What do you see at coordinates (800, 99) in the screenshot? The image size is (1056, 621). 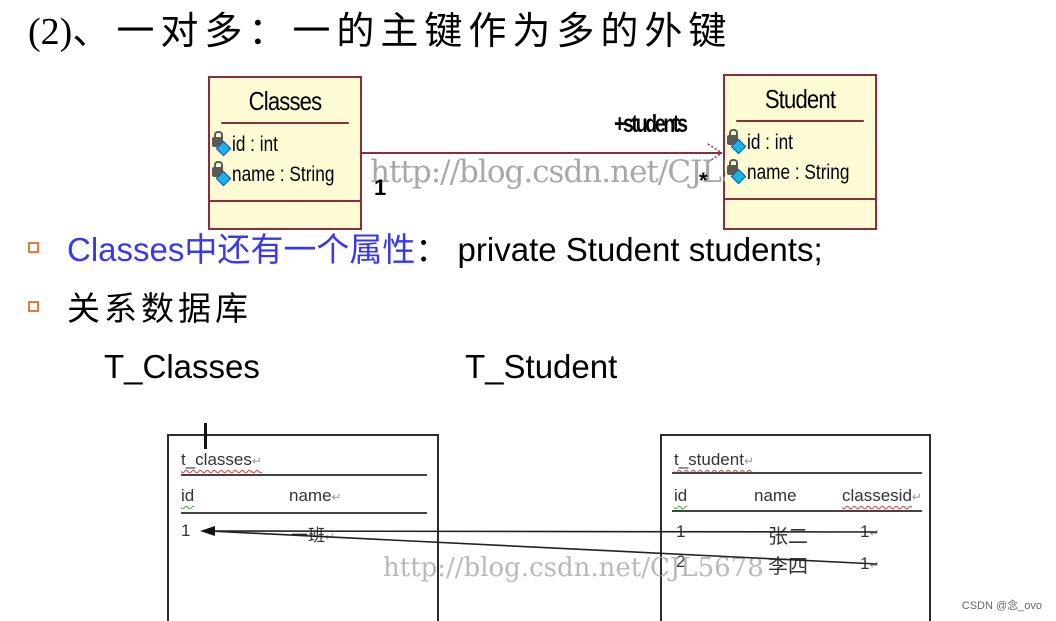 I see `uml-class-name: Student` at bounding box center [800, 99].